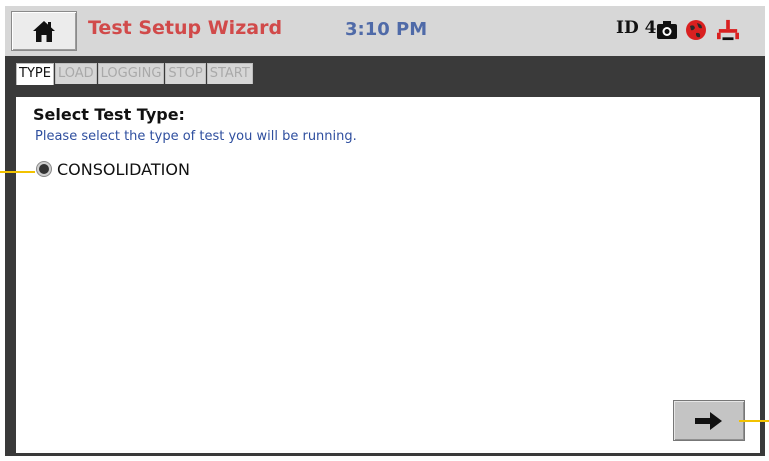 The width and height of the screenshot is (769, 461). What do you see at coordinates (35, 74) in the screenshot?
I see `tab-type: TYPE` at bounding box center [35, 74].